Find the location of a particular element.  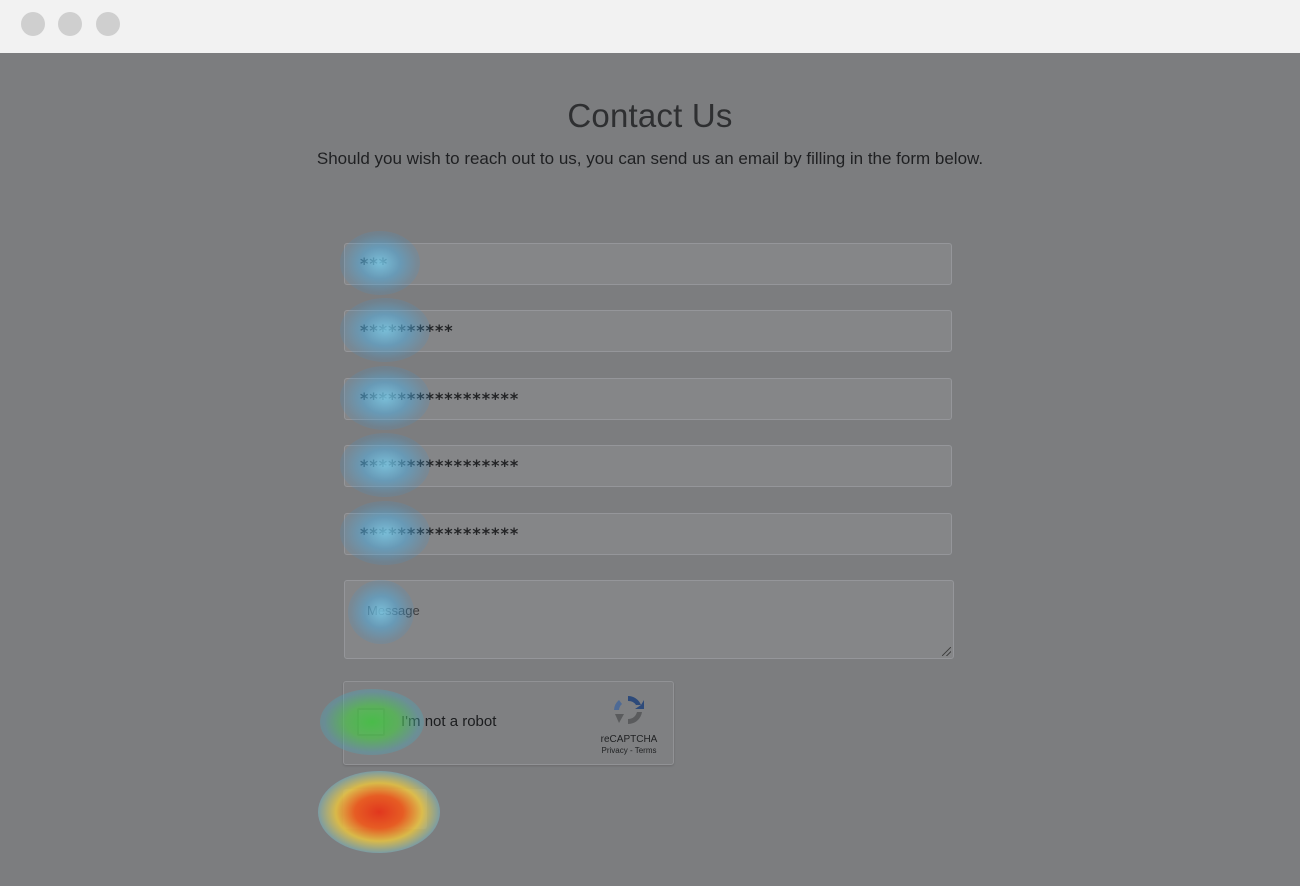

recaptcha-brand: reCAPTCHA is located at coordinates (629, 739).